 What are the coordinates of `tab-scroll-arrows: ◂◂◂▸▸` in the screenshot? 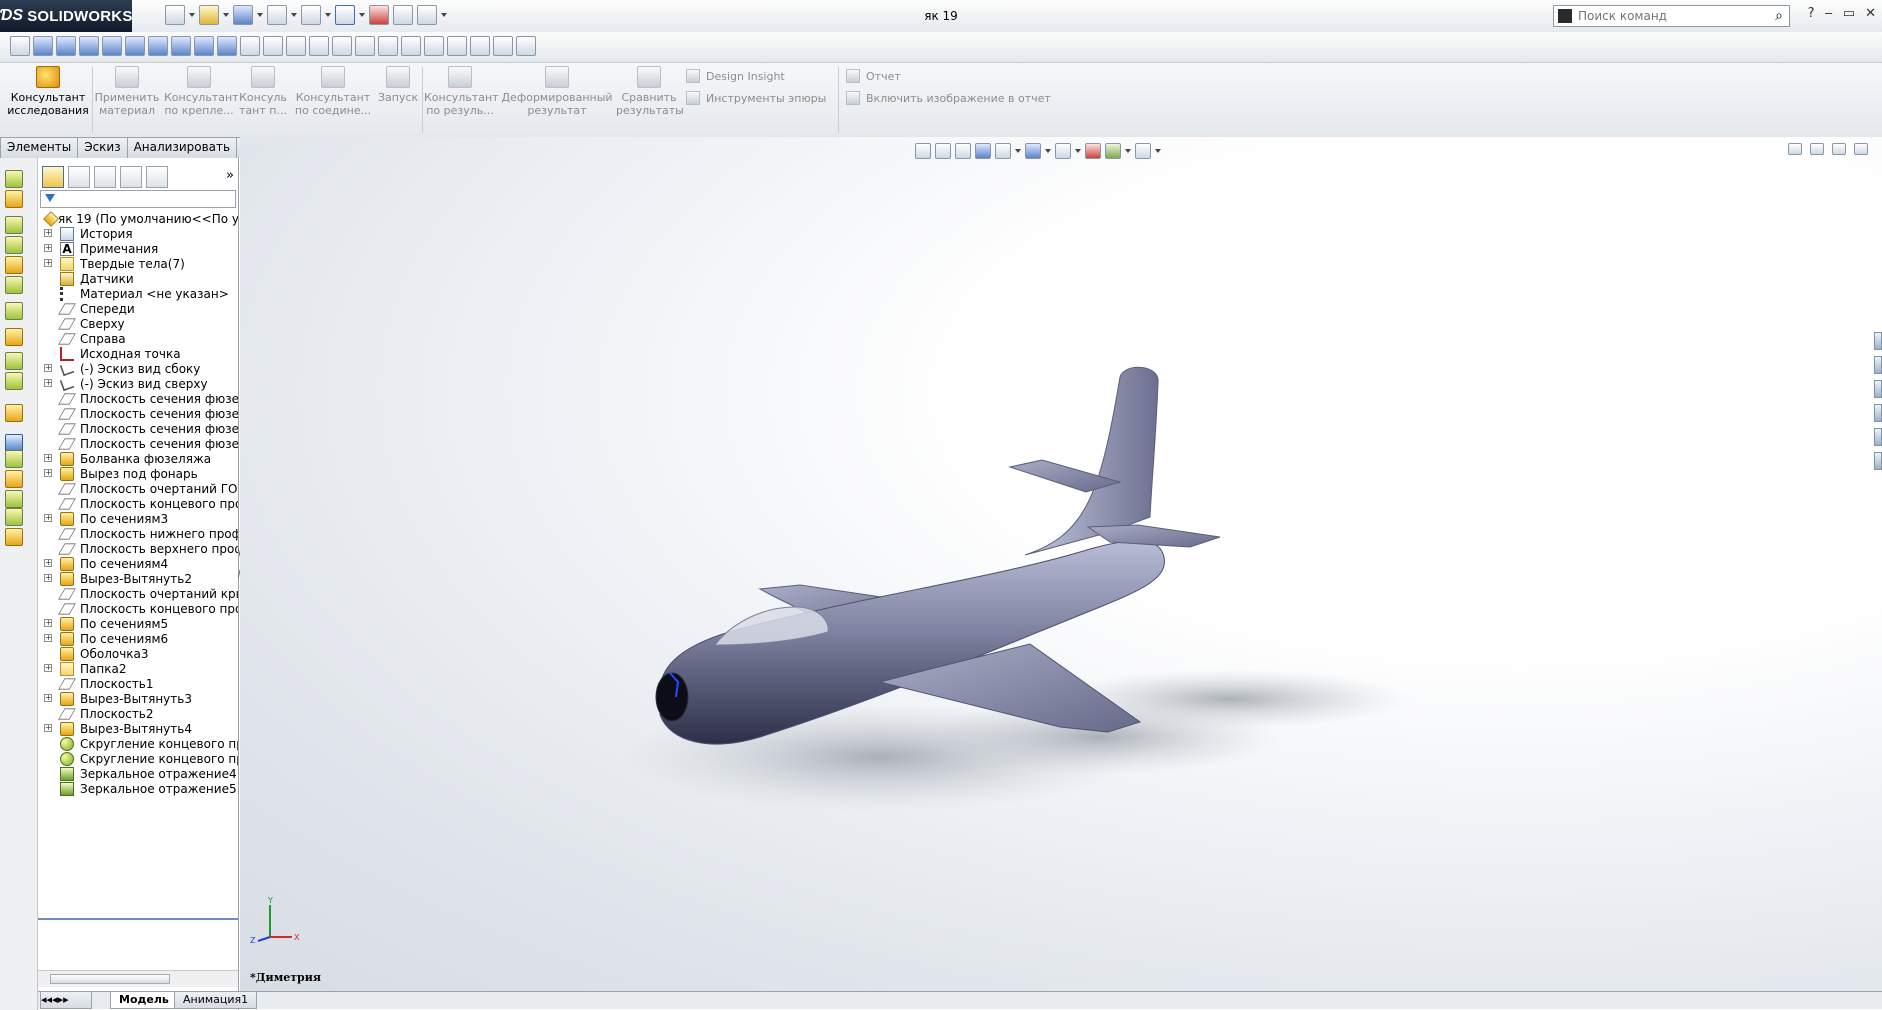 It's located at (66, 1000).